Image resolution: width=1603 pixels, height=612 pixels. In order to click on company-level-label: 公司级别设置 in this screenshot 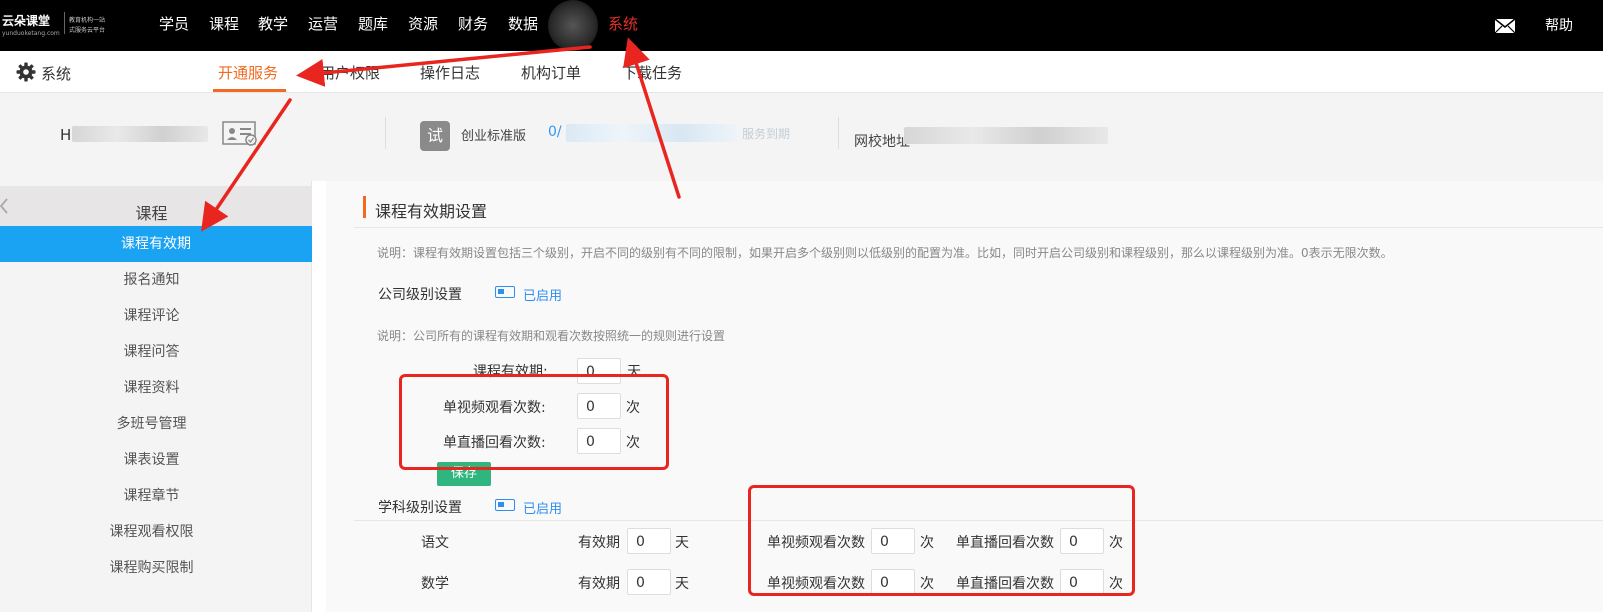, I will do `click(420, 295)`.